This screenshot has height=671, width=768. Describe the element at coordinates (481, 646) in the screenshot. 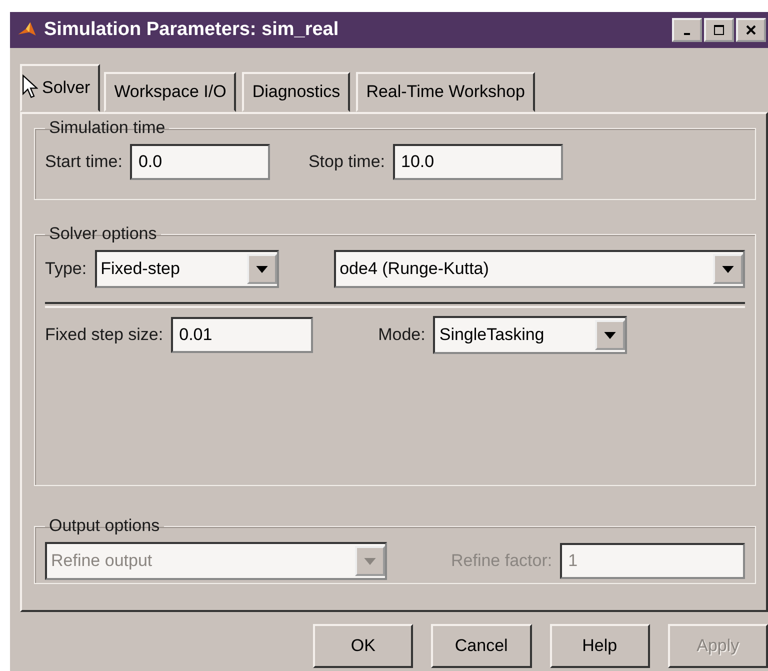

I see `dialog-button: Cancel` at that location.